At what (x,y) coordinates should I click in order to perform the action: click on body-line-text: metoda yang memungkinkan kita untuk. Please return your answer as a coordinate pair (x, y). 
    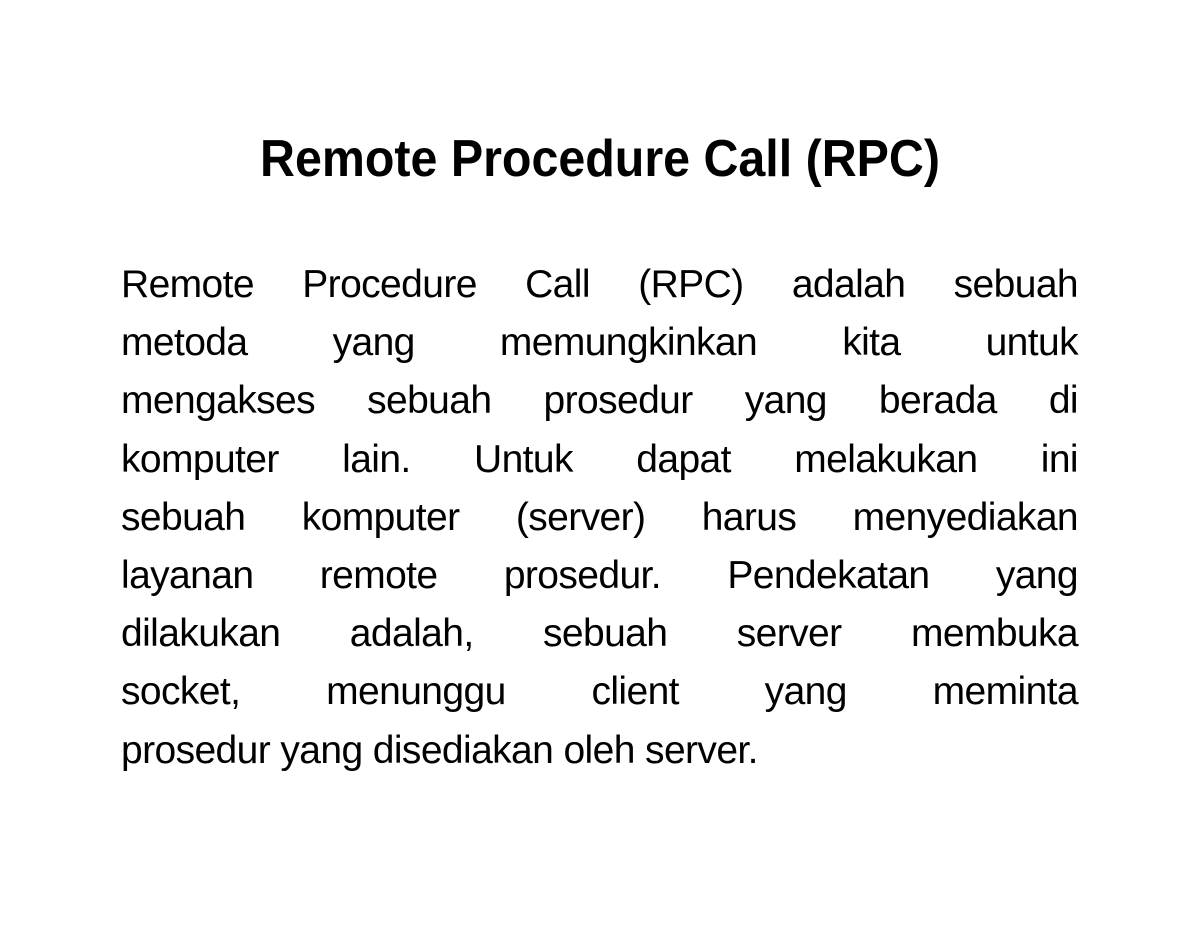
    Looking at the image, I should click on (600, 343).